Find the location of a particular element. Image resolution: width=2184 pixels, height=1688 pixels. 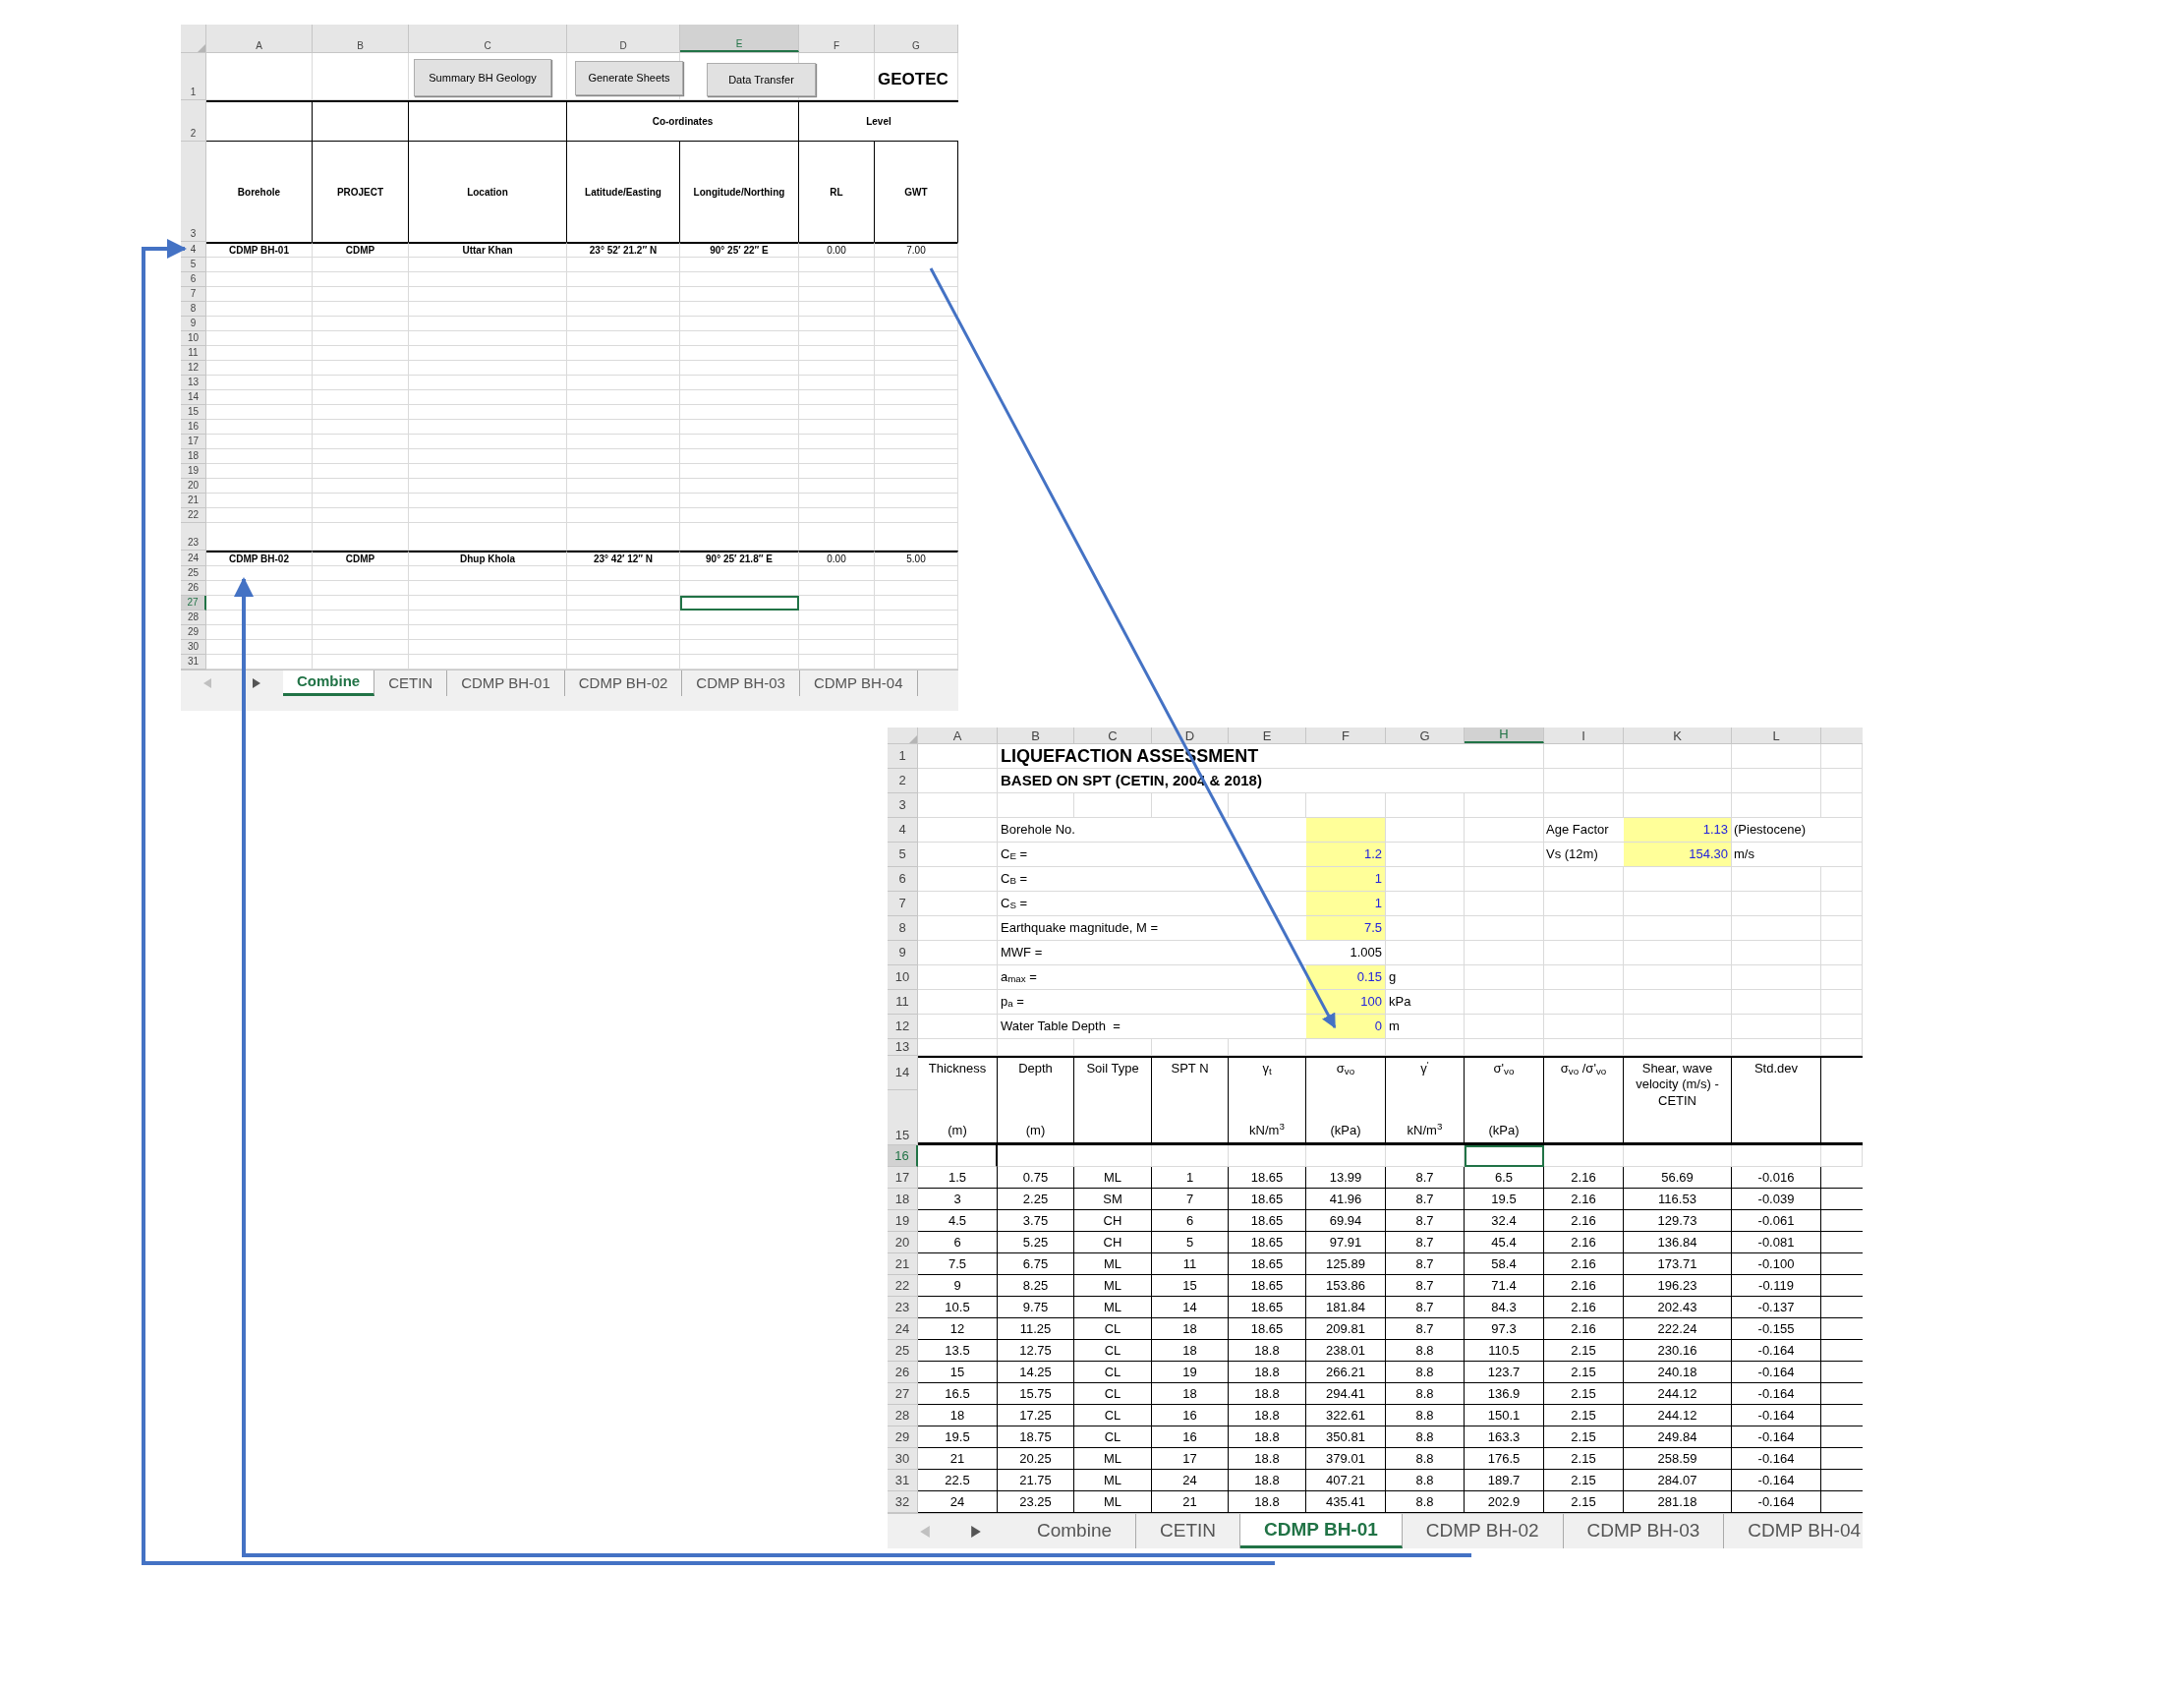

sheet-tab: CDMP BH-03 is located at coordinates (1644, 1531).